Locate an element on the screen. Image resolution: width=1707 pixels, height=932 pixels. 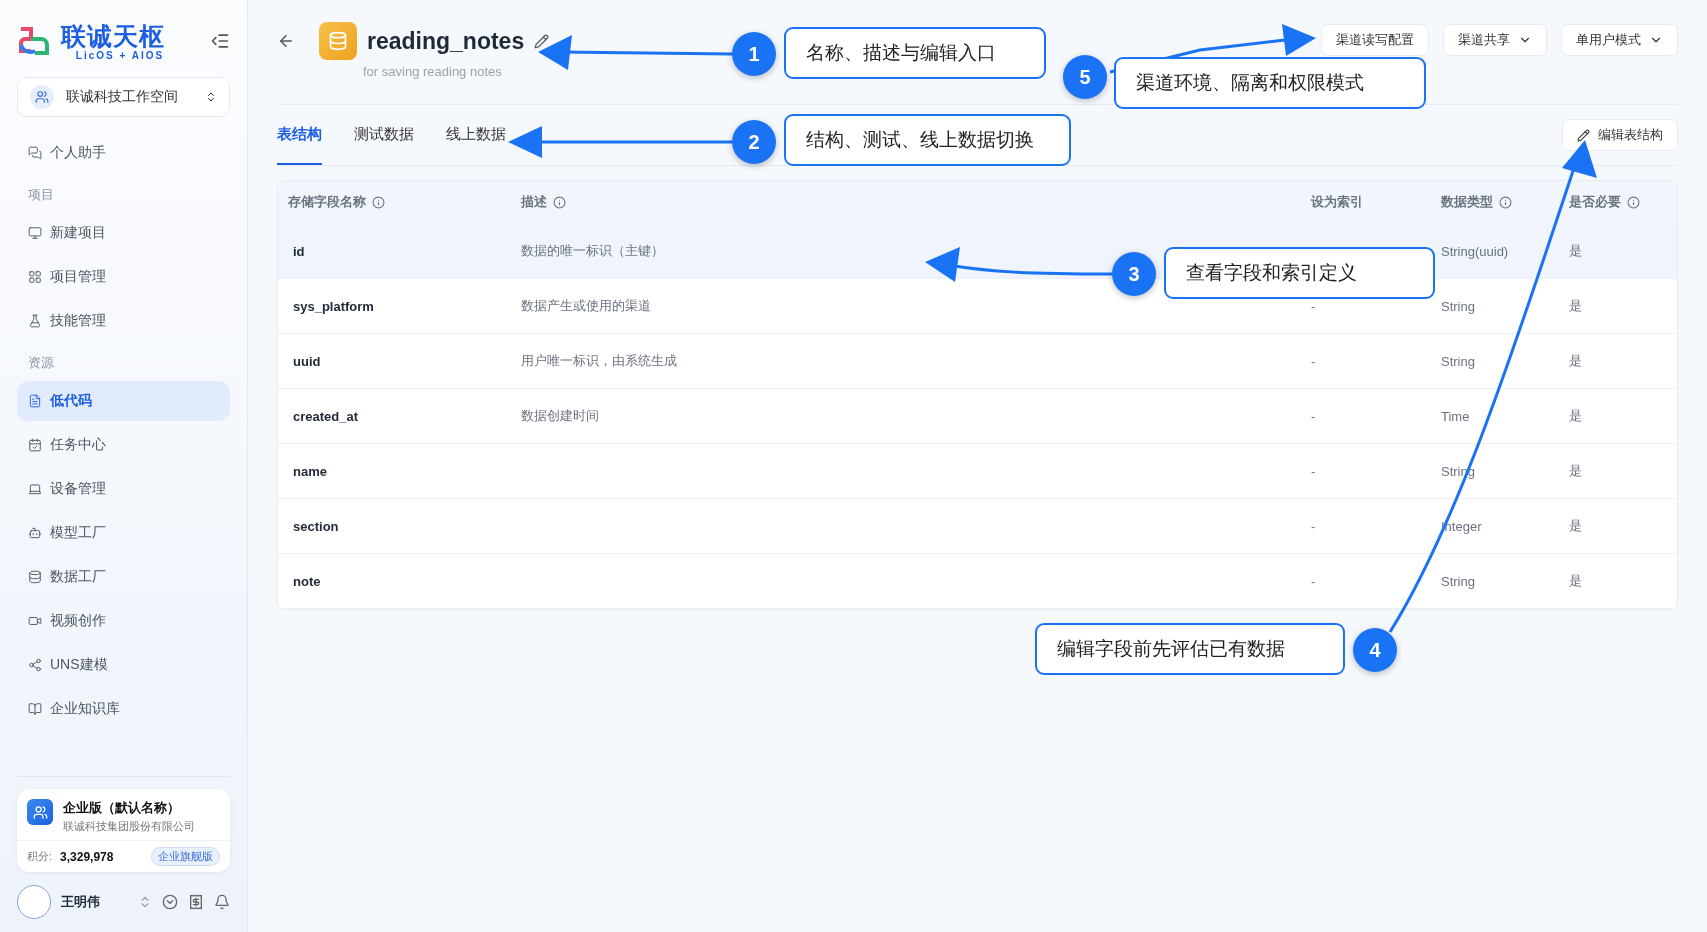
table-cell-text: 数据创建时间 is located at coordinates (560, 416).